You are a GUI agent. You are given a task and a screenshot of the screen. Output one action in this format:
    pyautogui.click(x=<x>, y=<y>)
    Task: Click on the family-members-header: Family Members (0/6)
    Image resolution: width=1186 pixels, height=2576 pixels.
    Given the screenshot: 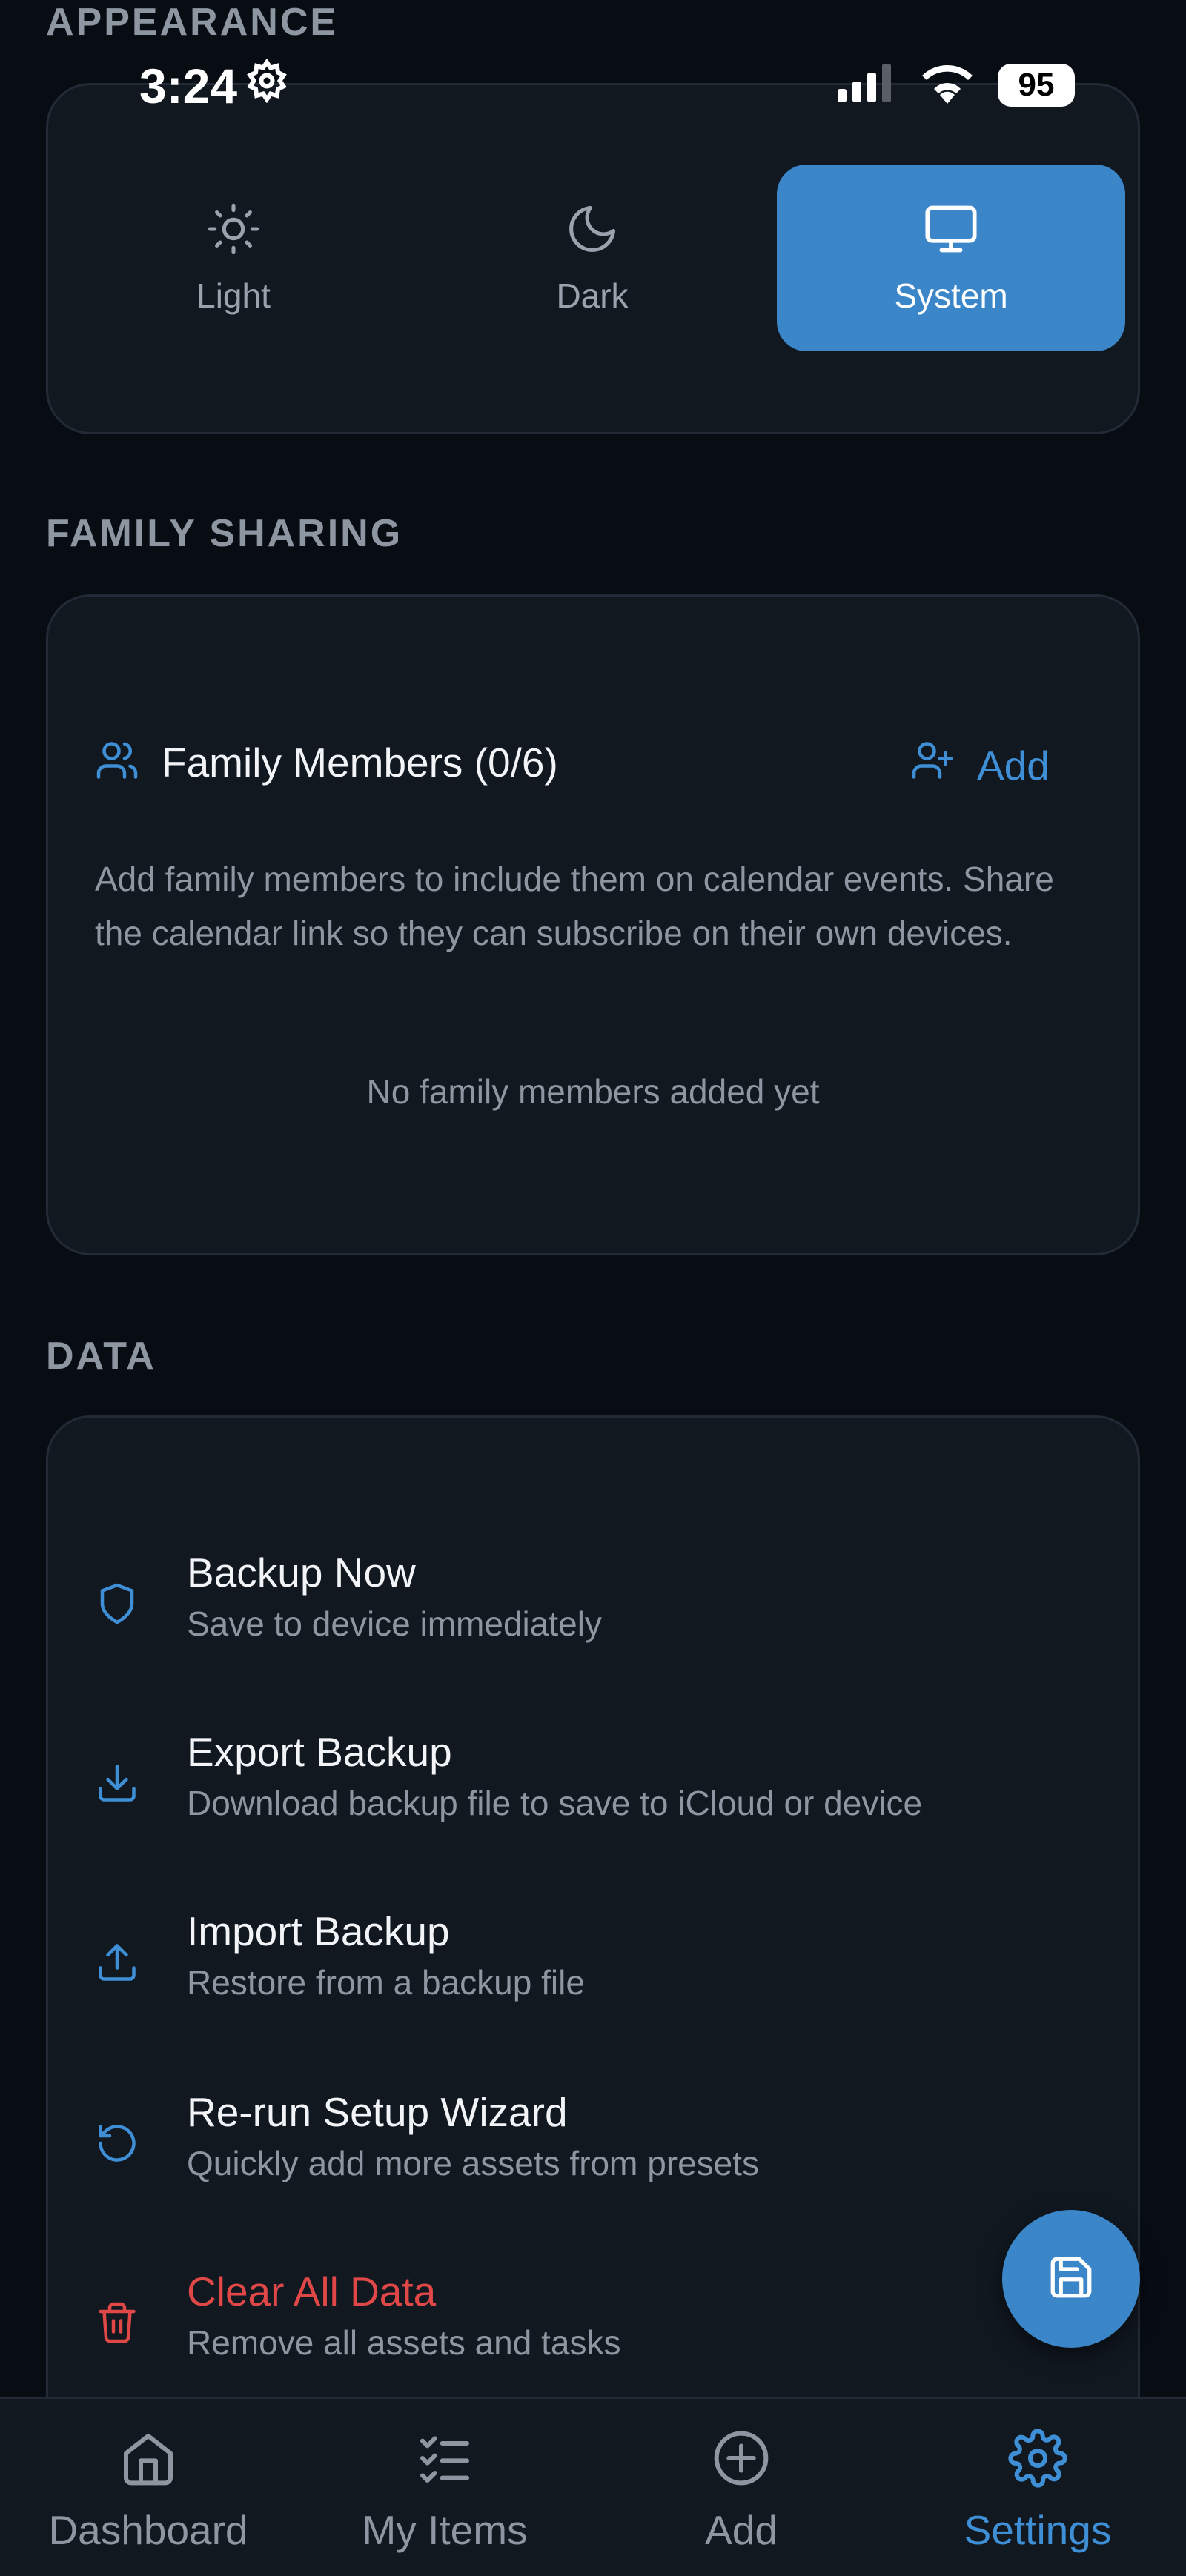 What is the action you would take?
    pyautogui.click(x=326, y=762)
    